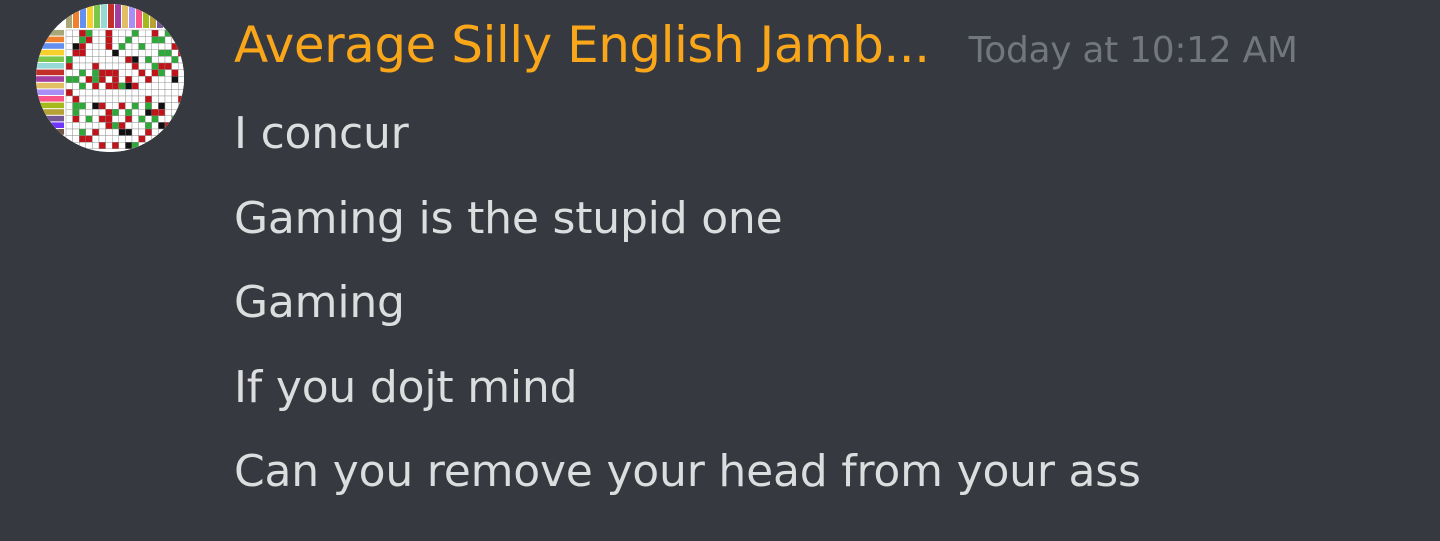 Image resolution: width=1440 pixels, height=541 pixels. I want to click on message-line: If you dojt mind, so click(406, 387).